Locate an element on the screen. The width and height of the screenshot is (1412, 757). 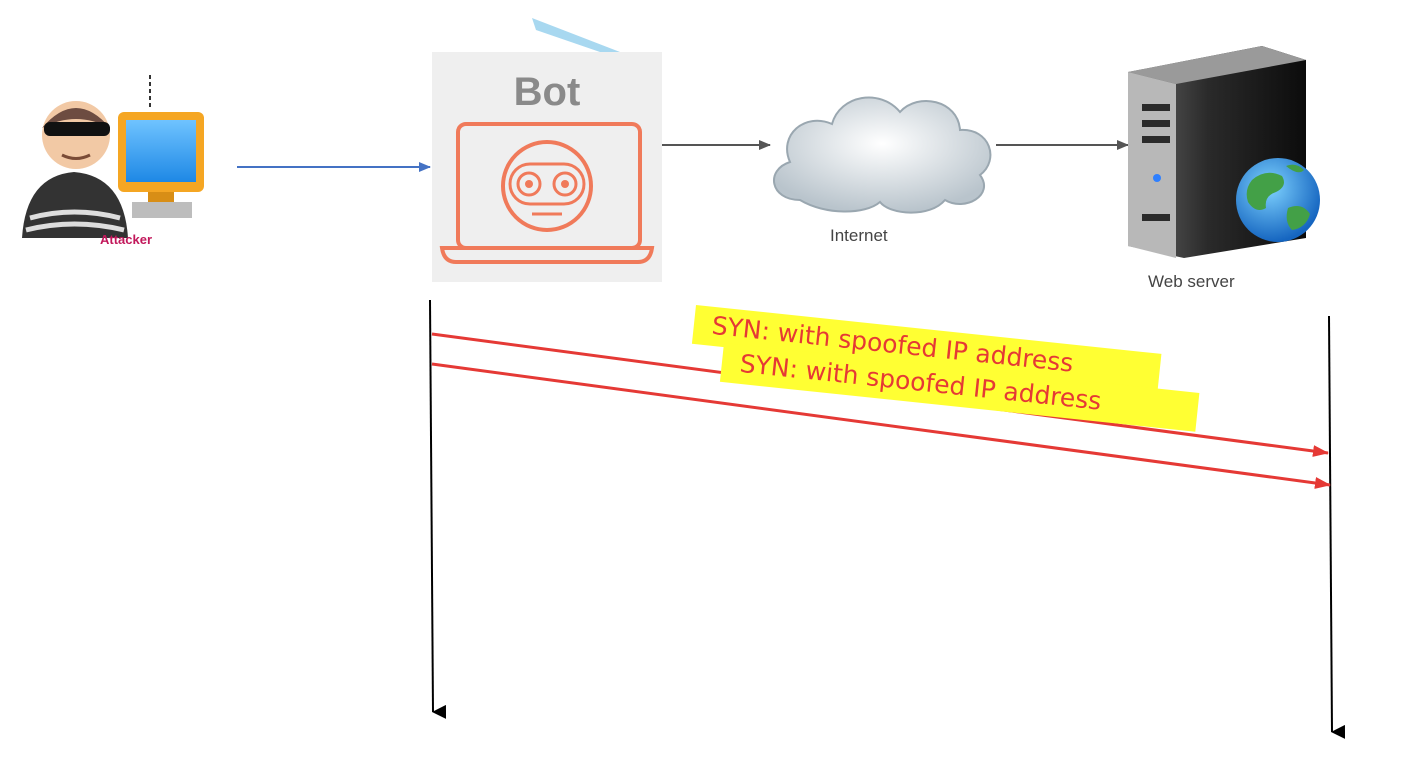
server-lifeline is located at coordinates (1337, 527).